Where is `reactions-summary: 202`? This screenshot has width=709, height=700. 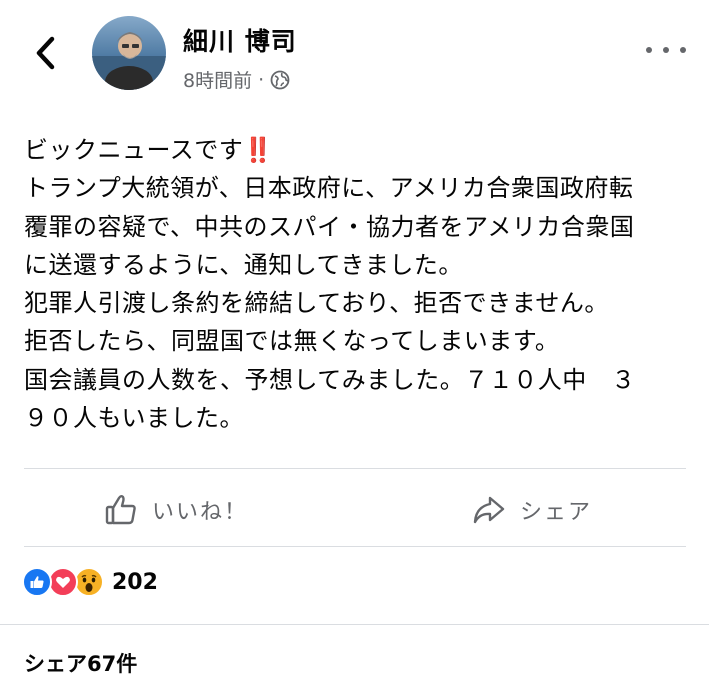 reactions-summary: 202 is located at coordinates (90, 582).